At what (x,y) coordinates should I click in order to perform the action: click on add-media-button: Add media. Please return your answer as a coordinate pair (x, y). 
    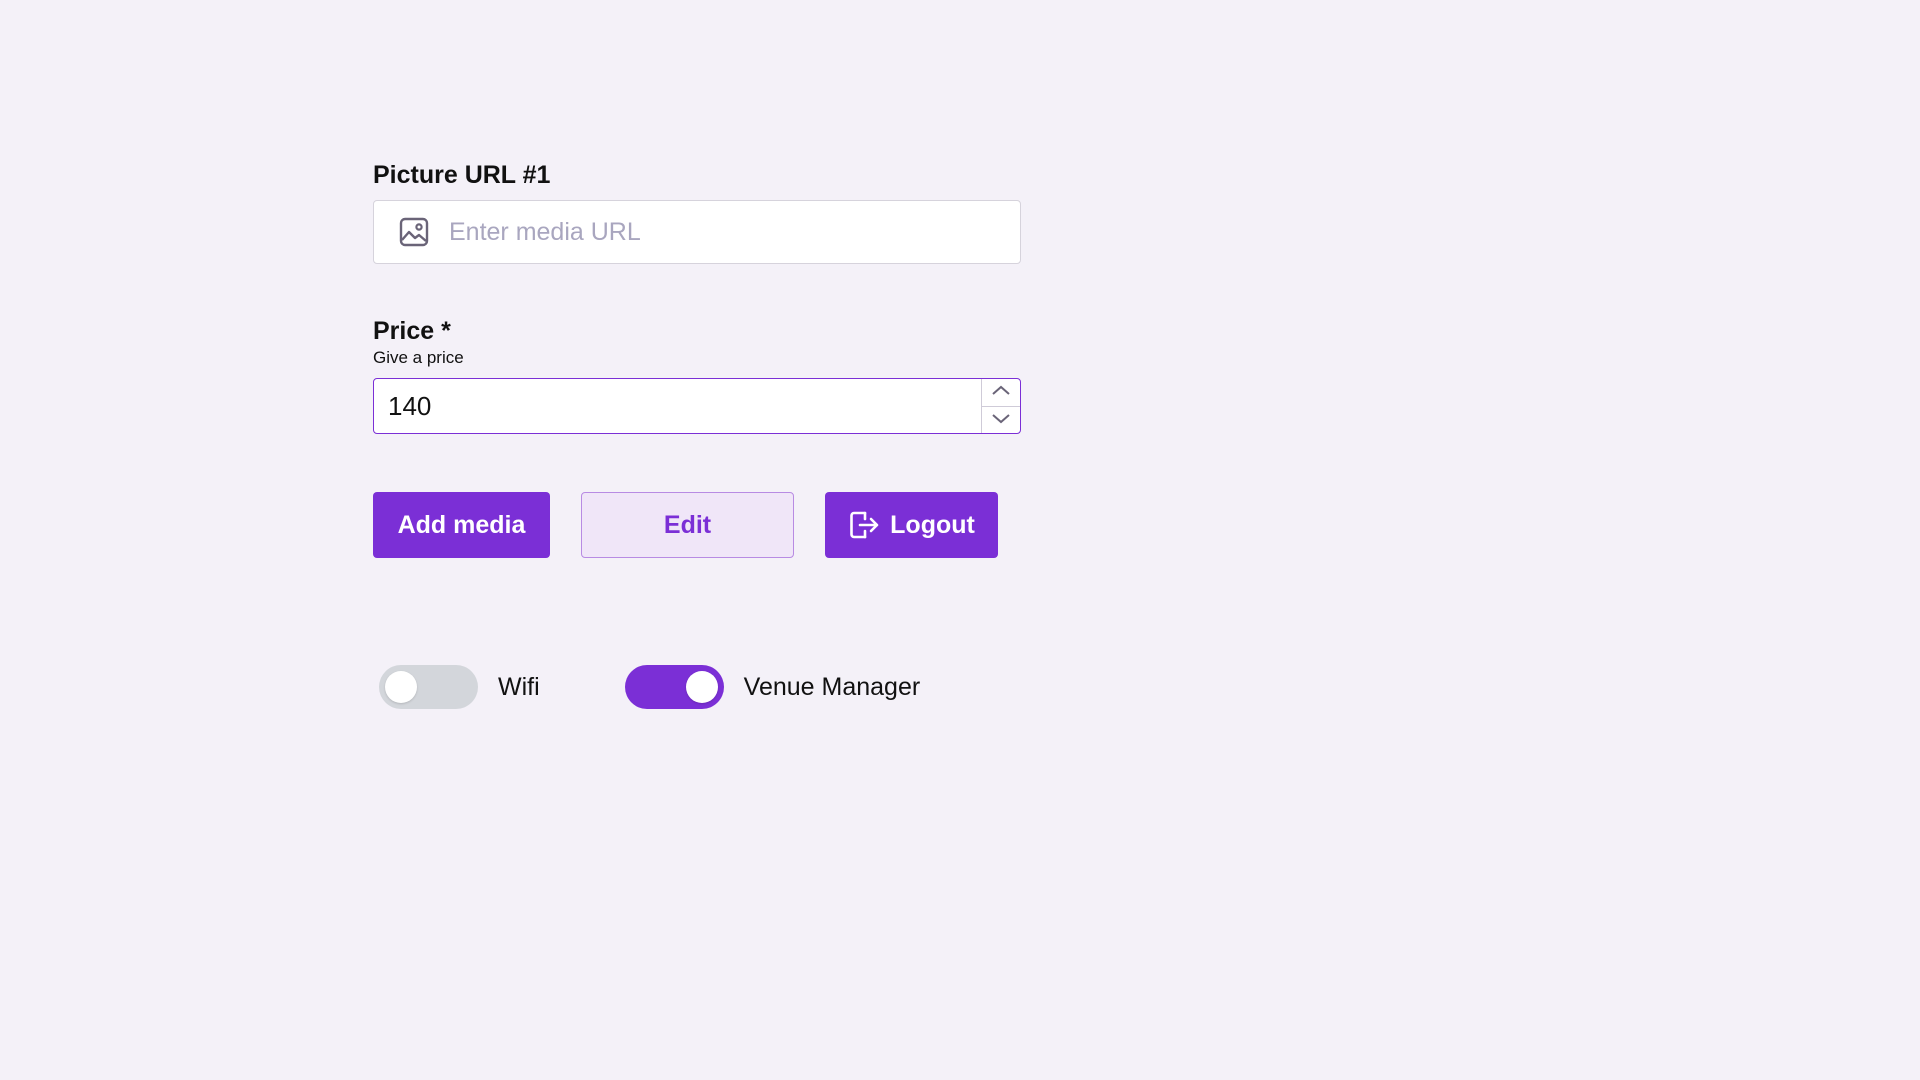
    Looking at the image, I should click on (461, 525).